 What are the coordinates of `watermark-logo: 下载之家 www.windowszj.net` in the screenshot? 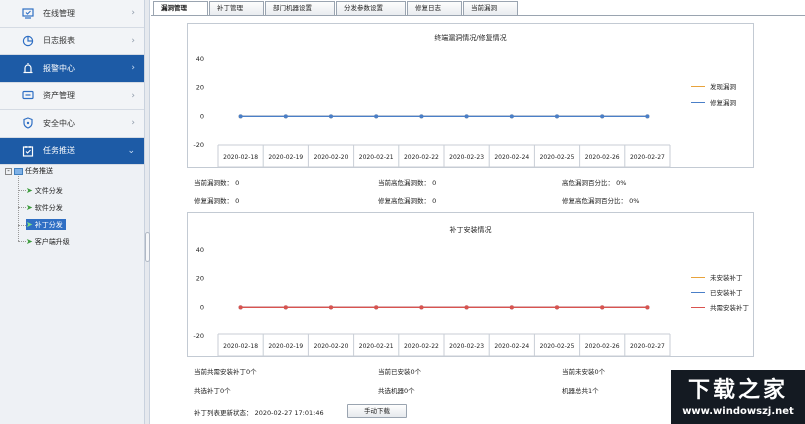 It's located at (738, 397).